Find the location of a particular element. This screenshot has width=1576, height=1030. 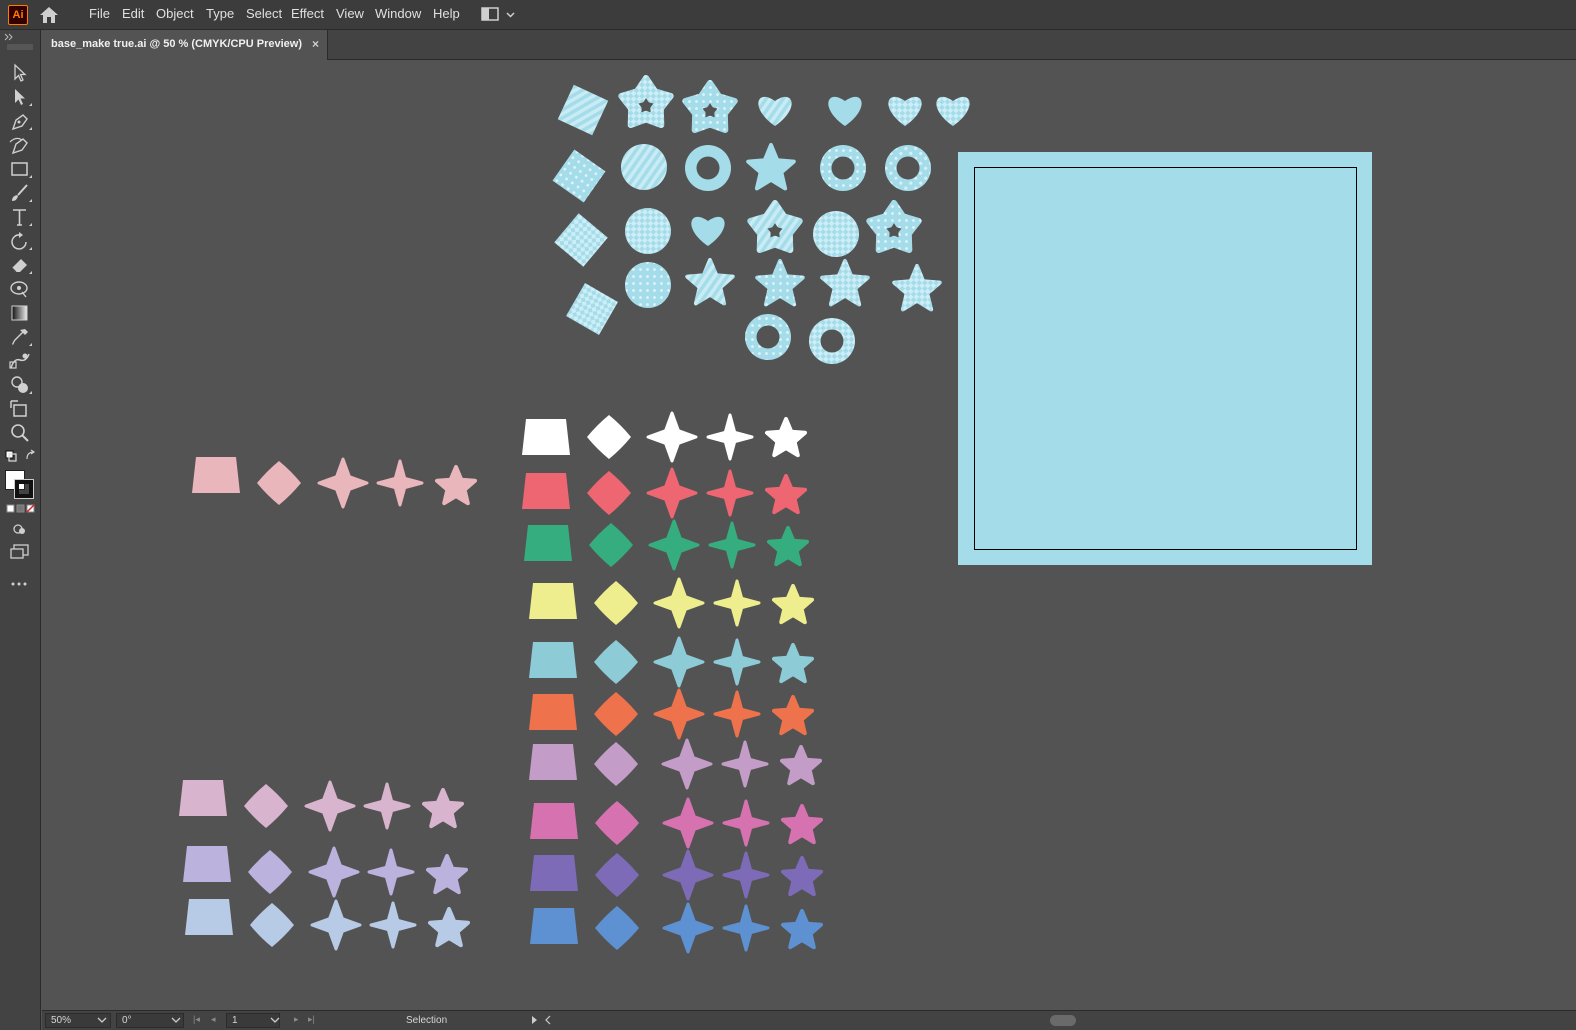

menu-object: Object is located at coordinates (175, 14).